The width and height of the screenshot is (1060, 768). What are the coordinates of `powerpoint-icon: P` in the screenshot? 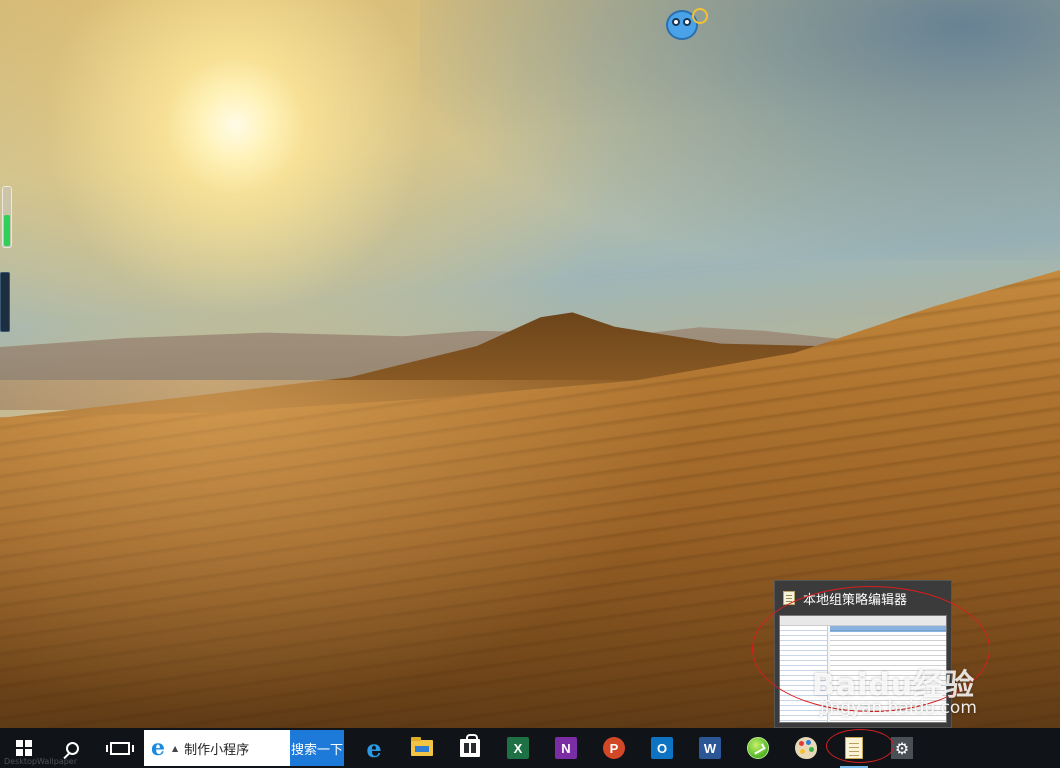 It's located at (614, 748).